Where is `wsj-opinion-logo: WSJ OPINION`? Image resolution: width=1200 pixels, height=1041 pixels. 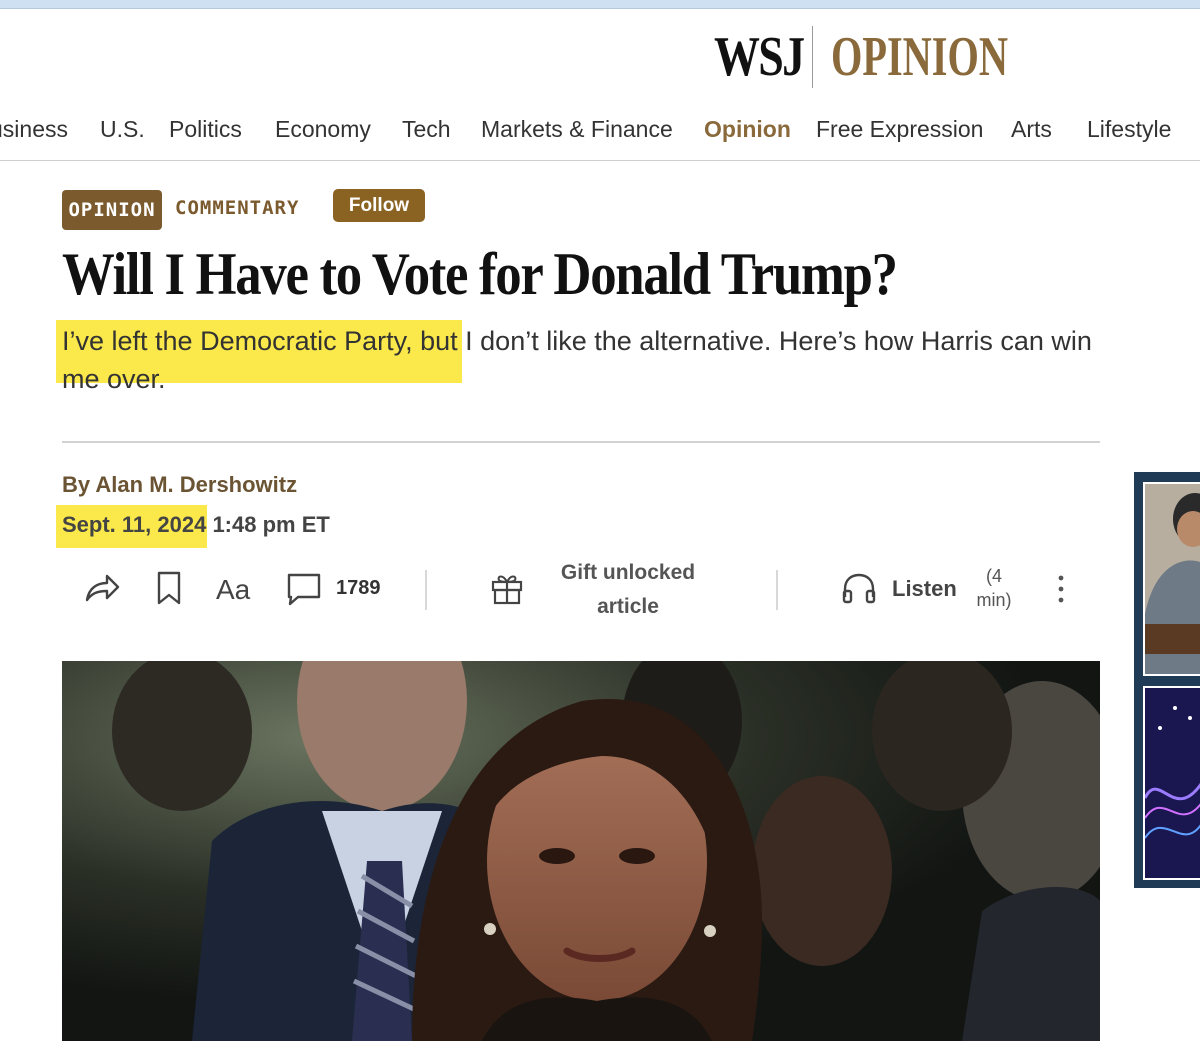 wsj-opinion-logo: WSJ OPINION is located at coordinates (861, 57).